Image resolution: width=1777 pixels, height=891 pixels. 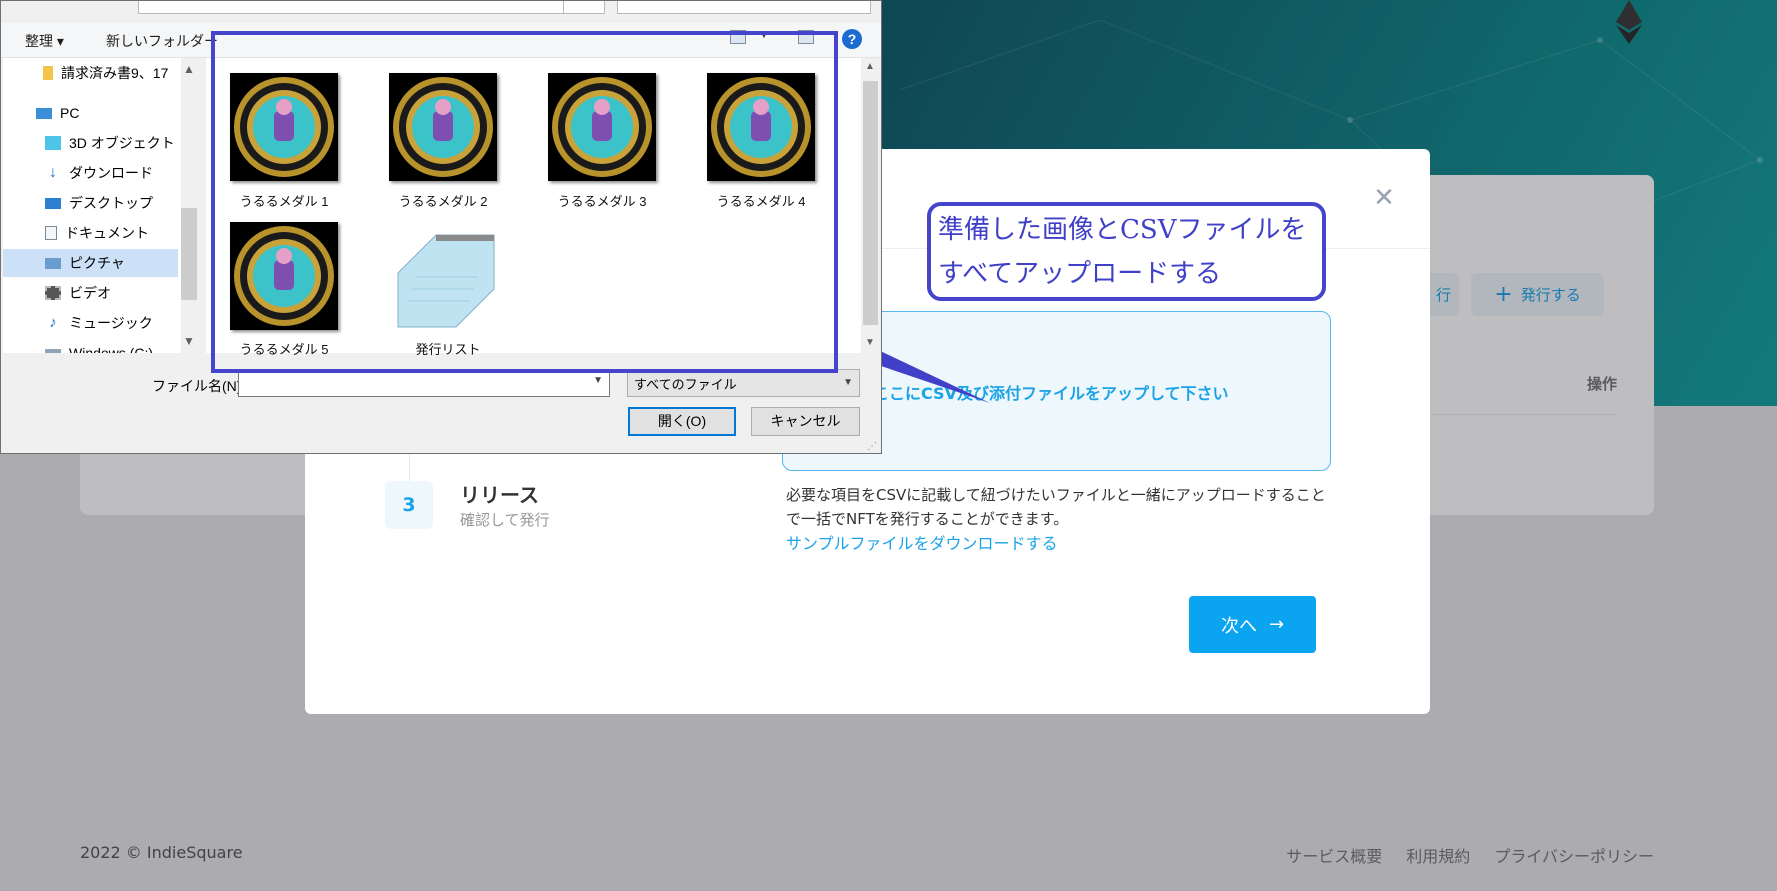 I want to click on file-label: うるるメダル 4, so click(x=761, y=201).